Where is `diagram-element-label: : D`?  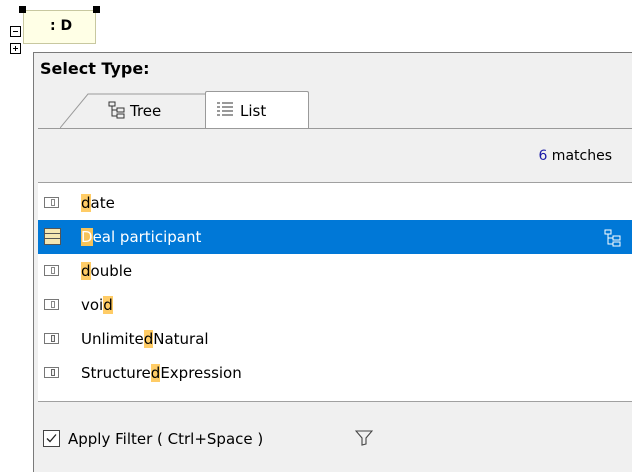
diagram-element-label: : D is located at coordinates (61, 26).